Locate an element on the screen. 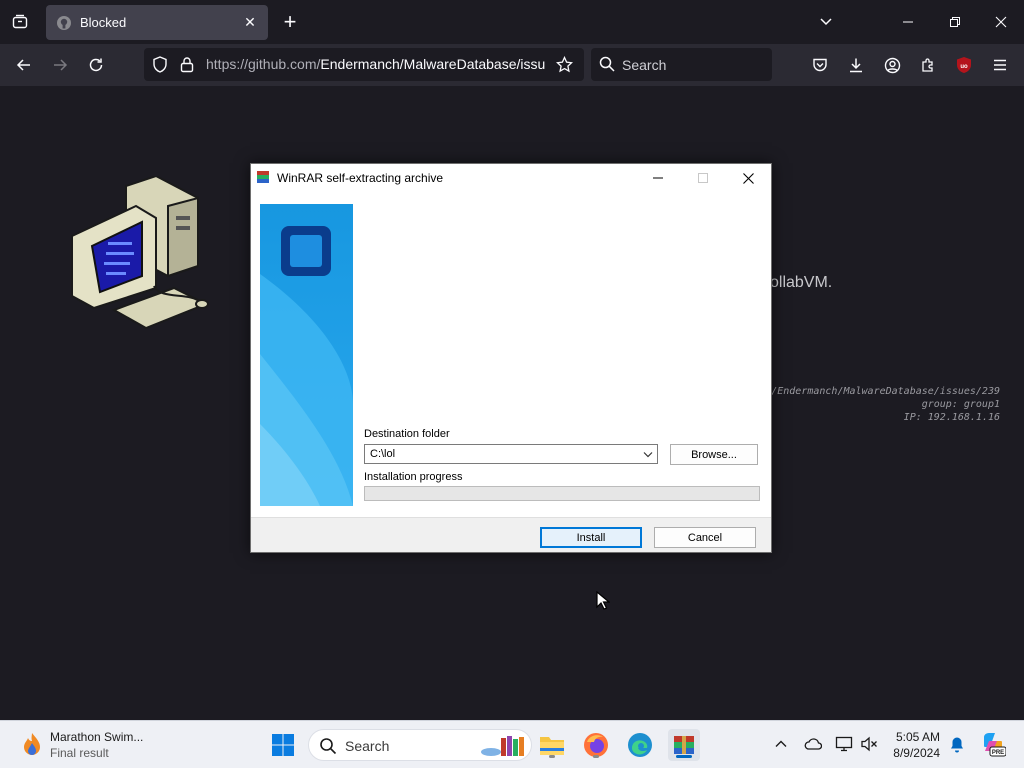 This screenshot has width=1024, height=768. dialog-maximize-icon is located at coordinates (702, 178).